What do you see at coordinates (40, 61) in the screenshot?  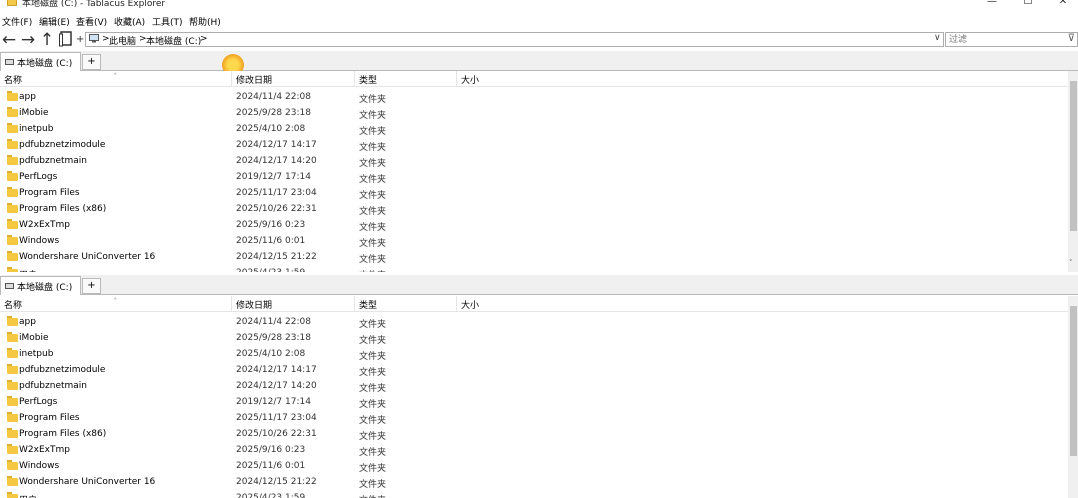 I see `tab-local-disk-top: 本地磁盘 (C:)` at bounding box center [40, 61].